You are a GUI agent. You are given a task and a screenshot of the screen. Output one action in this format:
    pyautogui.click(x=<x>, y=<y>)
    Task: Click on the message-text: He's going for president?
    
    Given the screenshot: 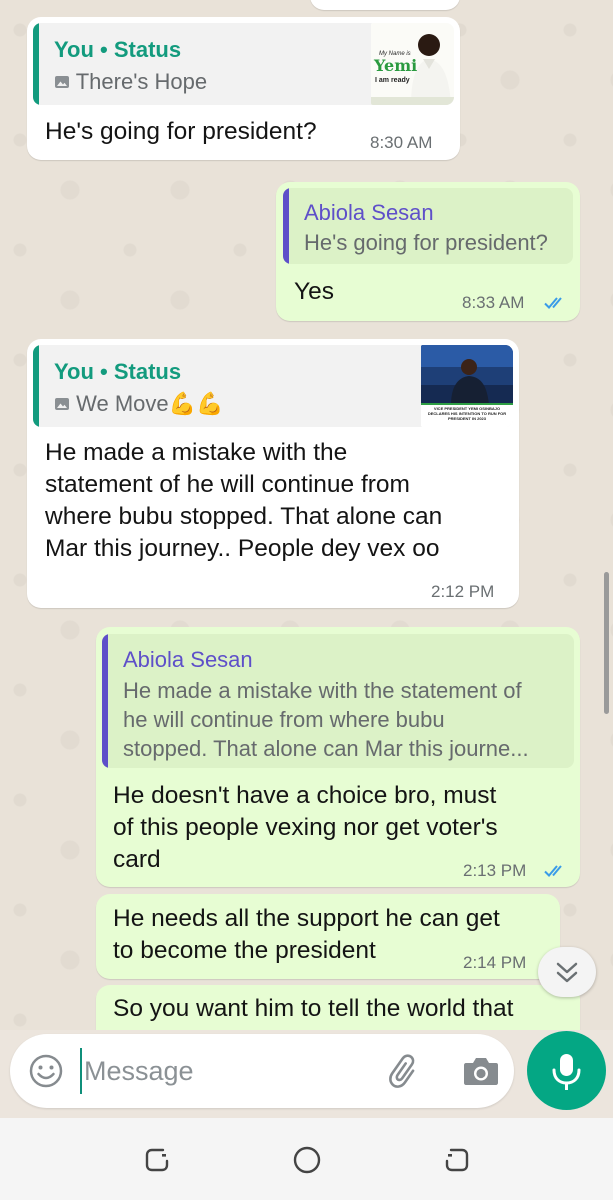 What is the action you would take?
    pyautogui.click(x=181, y=131)
    